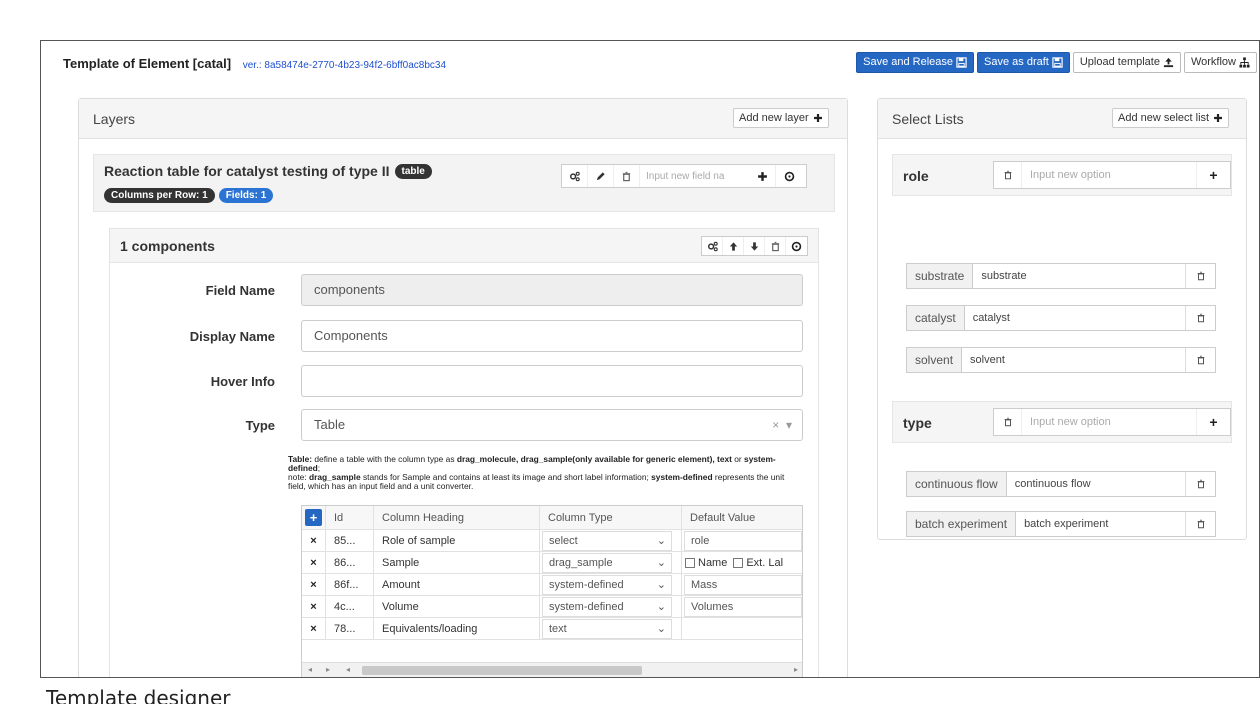  Describe the element at coordinates (607, 628) in the screenshot. I see `column-type-select: text ⌄` at that location.